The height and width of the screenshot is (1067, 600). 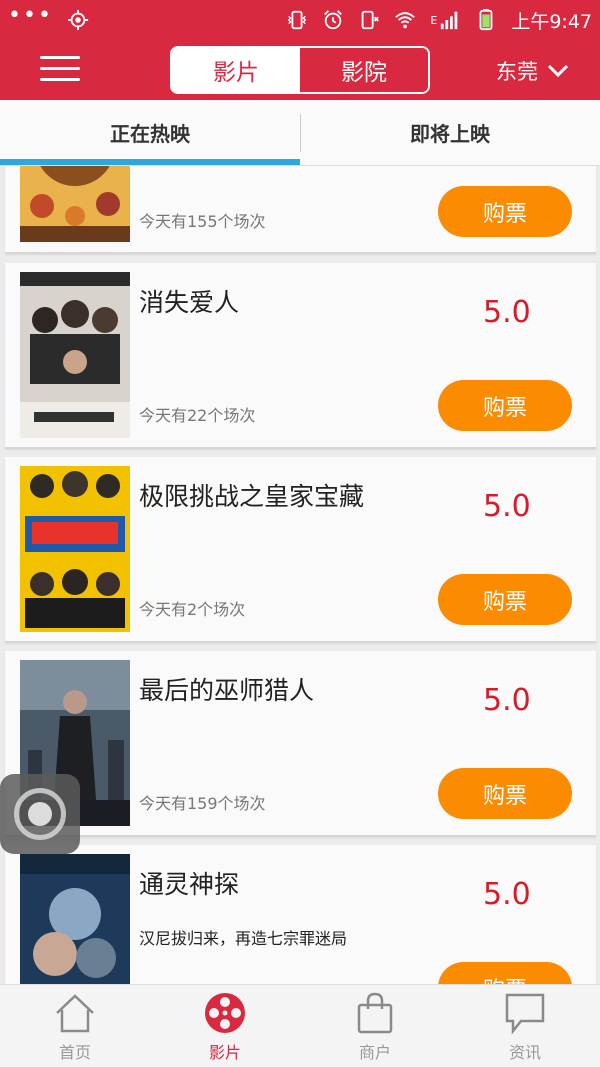 I want to click on bottom-nav: 首页 影片 商户 资讯, so click(x=300, y=1025).